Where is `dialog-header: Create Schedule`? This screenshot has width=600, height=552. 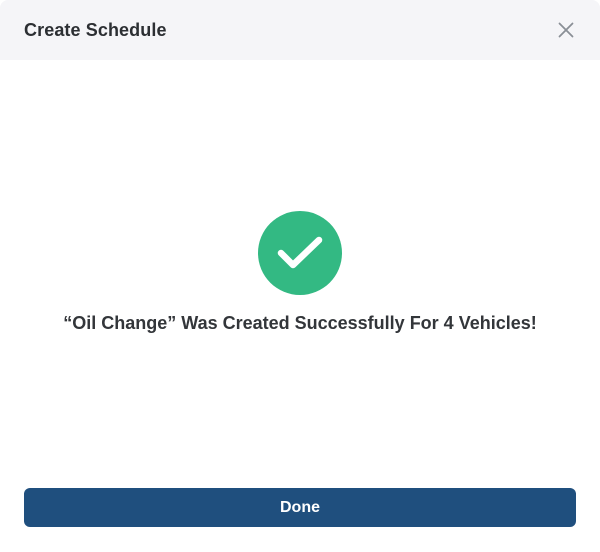 dialog-header: Create Schedule is located at coordinates (300, 30).